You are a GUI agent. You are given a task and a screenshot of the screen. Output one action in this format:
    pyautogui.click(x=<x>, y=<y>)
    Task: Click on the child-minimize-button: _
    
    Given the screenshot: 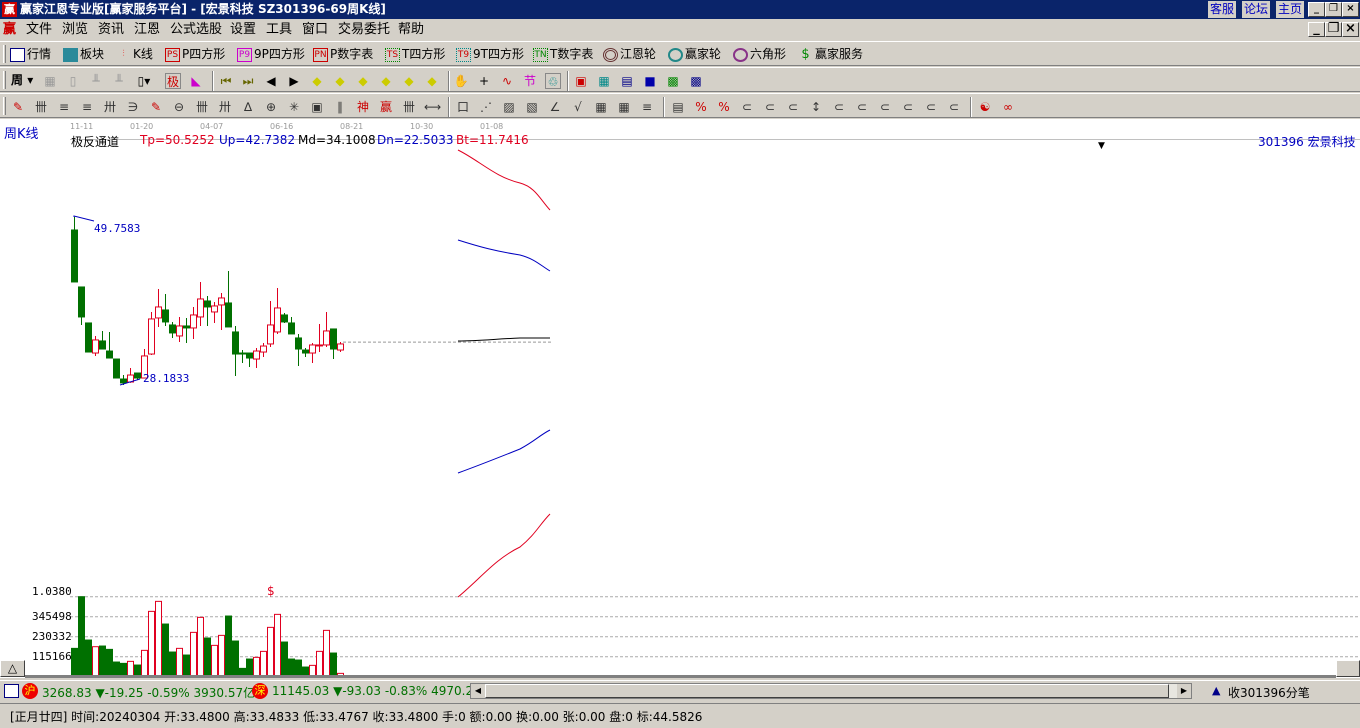 What is the action you would take?
    pyautogui.click(x=1316, y=29)
    